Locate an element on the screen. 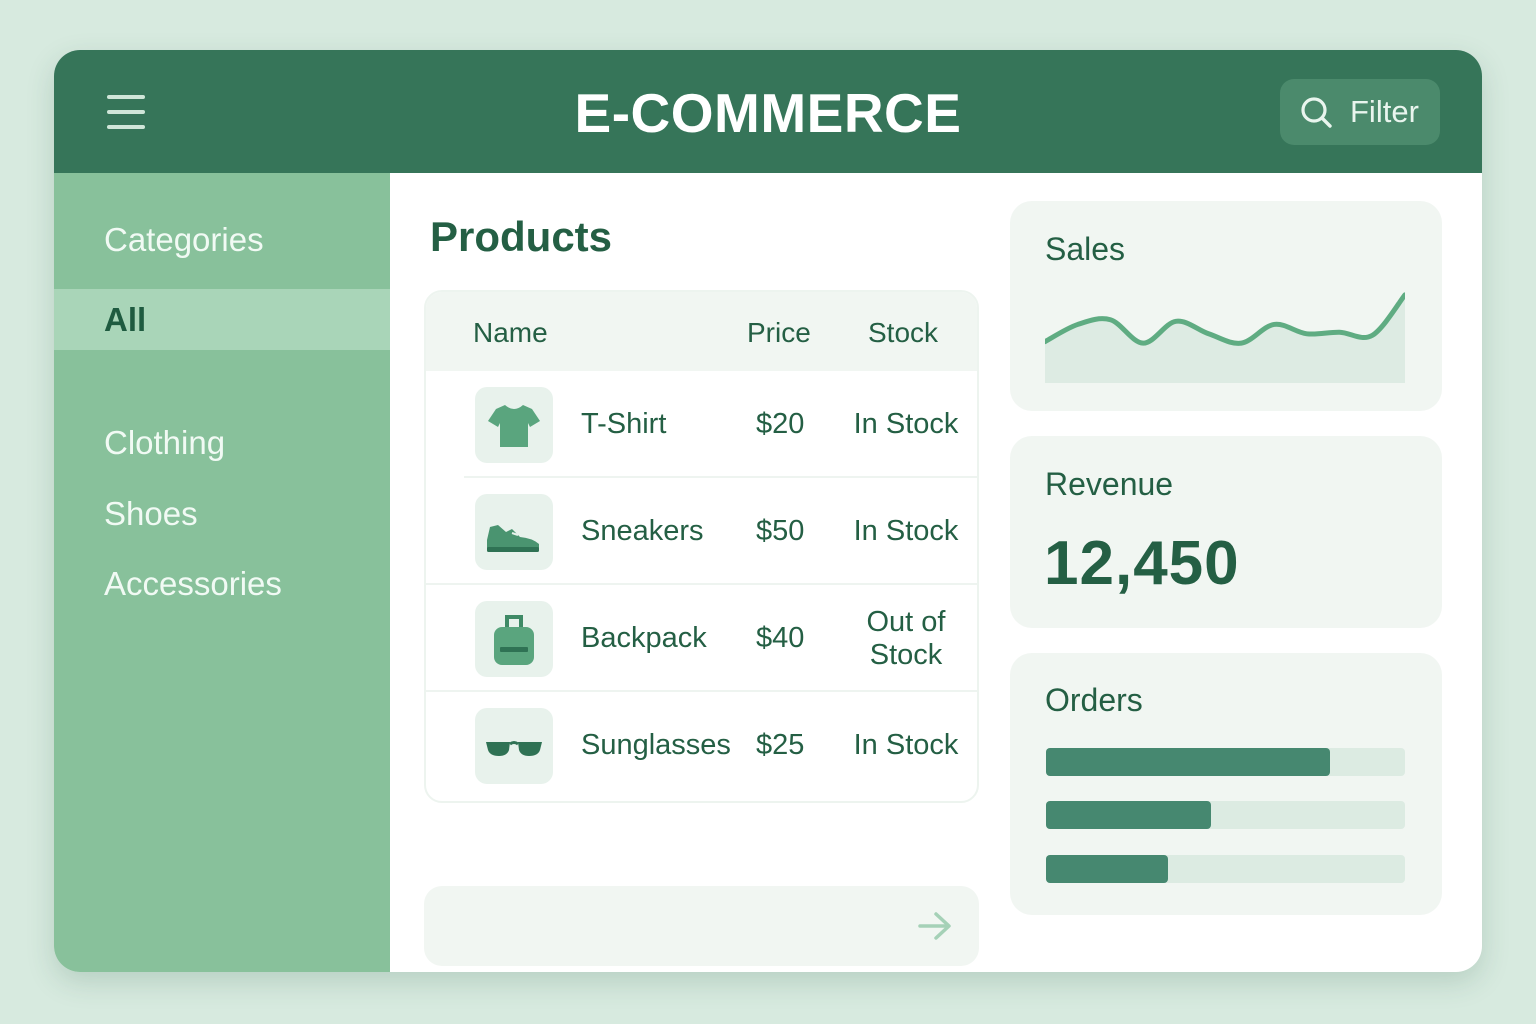  arrow-right-icon is located at coordinates (934, 926).